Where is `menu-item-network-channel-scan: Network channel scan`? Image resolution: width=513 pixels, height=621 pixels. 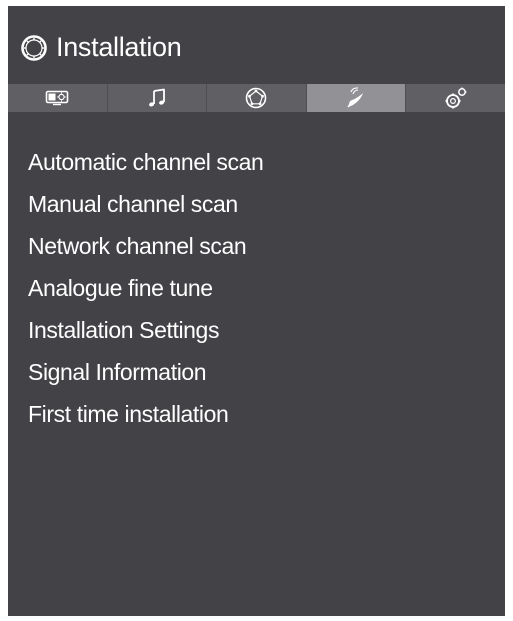
menu-item-network-channel-scan: Network channel scan is located at coordinates (145, 253).